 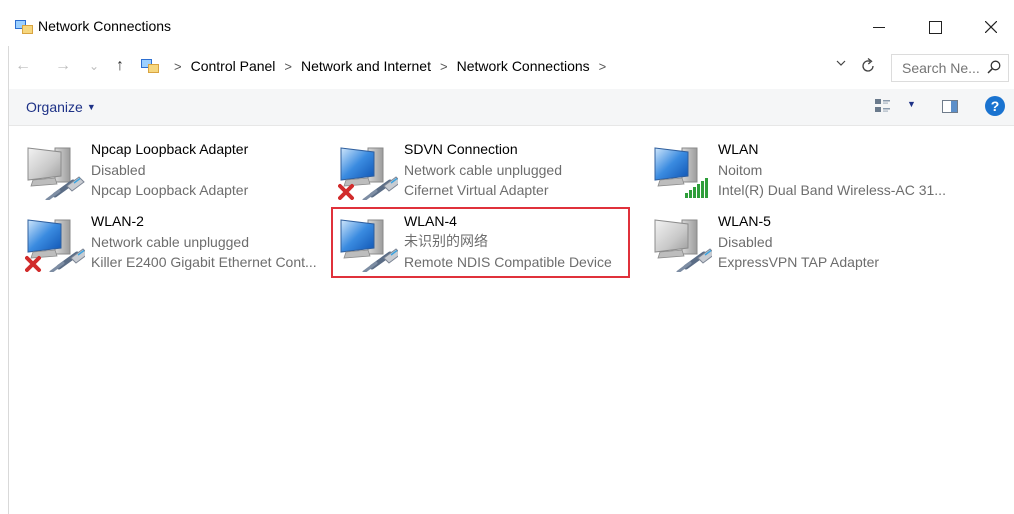 I want to click on organize-menu-button: Organize ▼, so click(x=61, y=107).